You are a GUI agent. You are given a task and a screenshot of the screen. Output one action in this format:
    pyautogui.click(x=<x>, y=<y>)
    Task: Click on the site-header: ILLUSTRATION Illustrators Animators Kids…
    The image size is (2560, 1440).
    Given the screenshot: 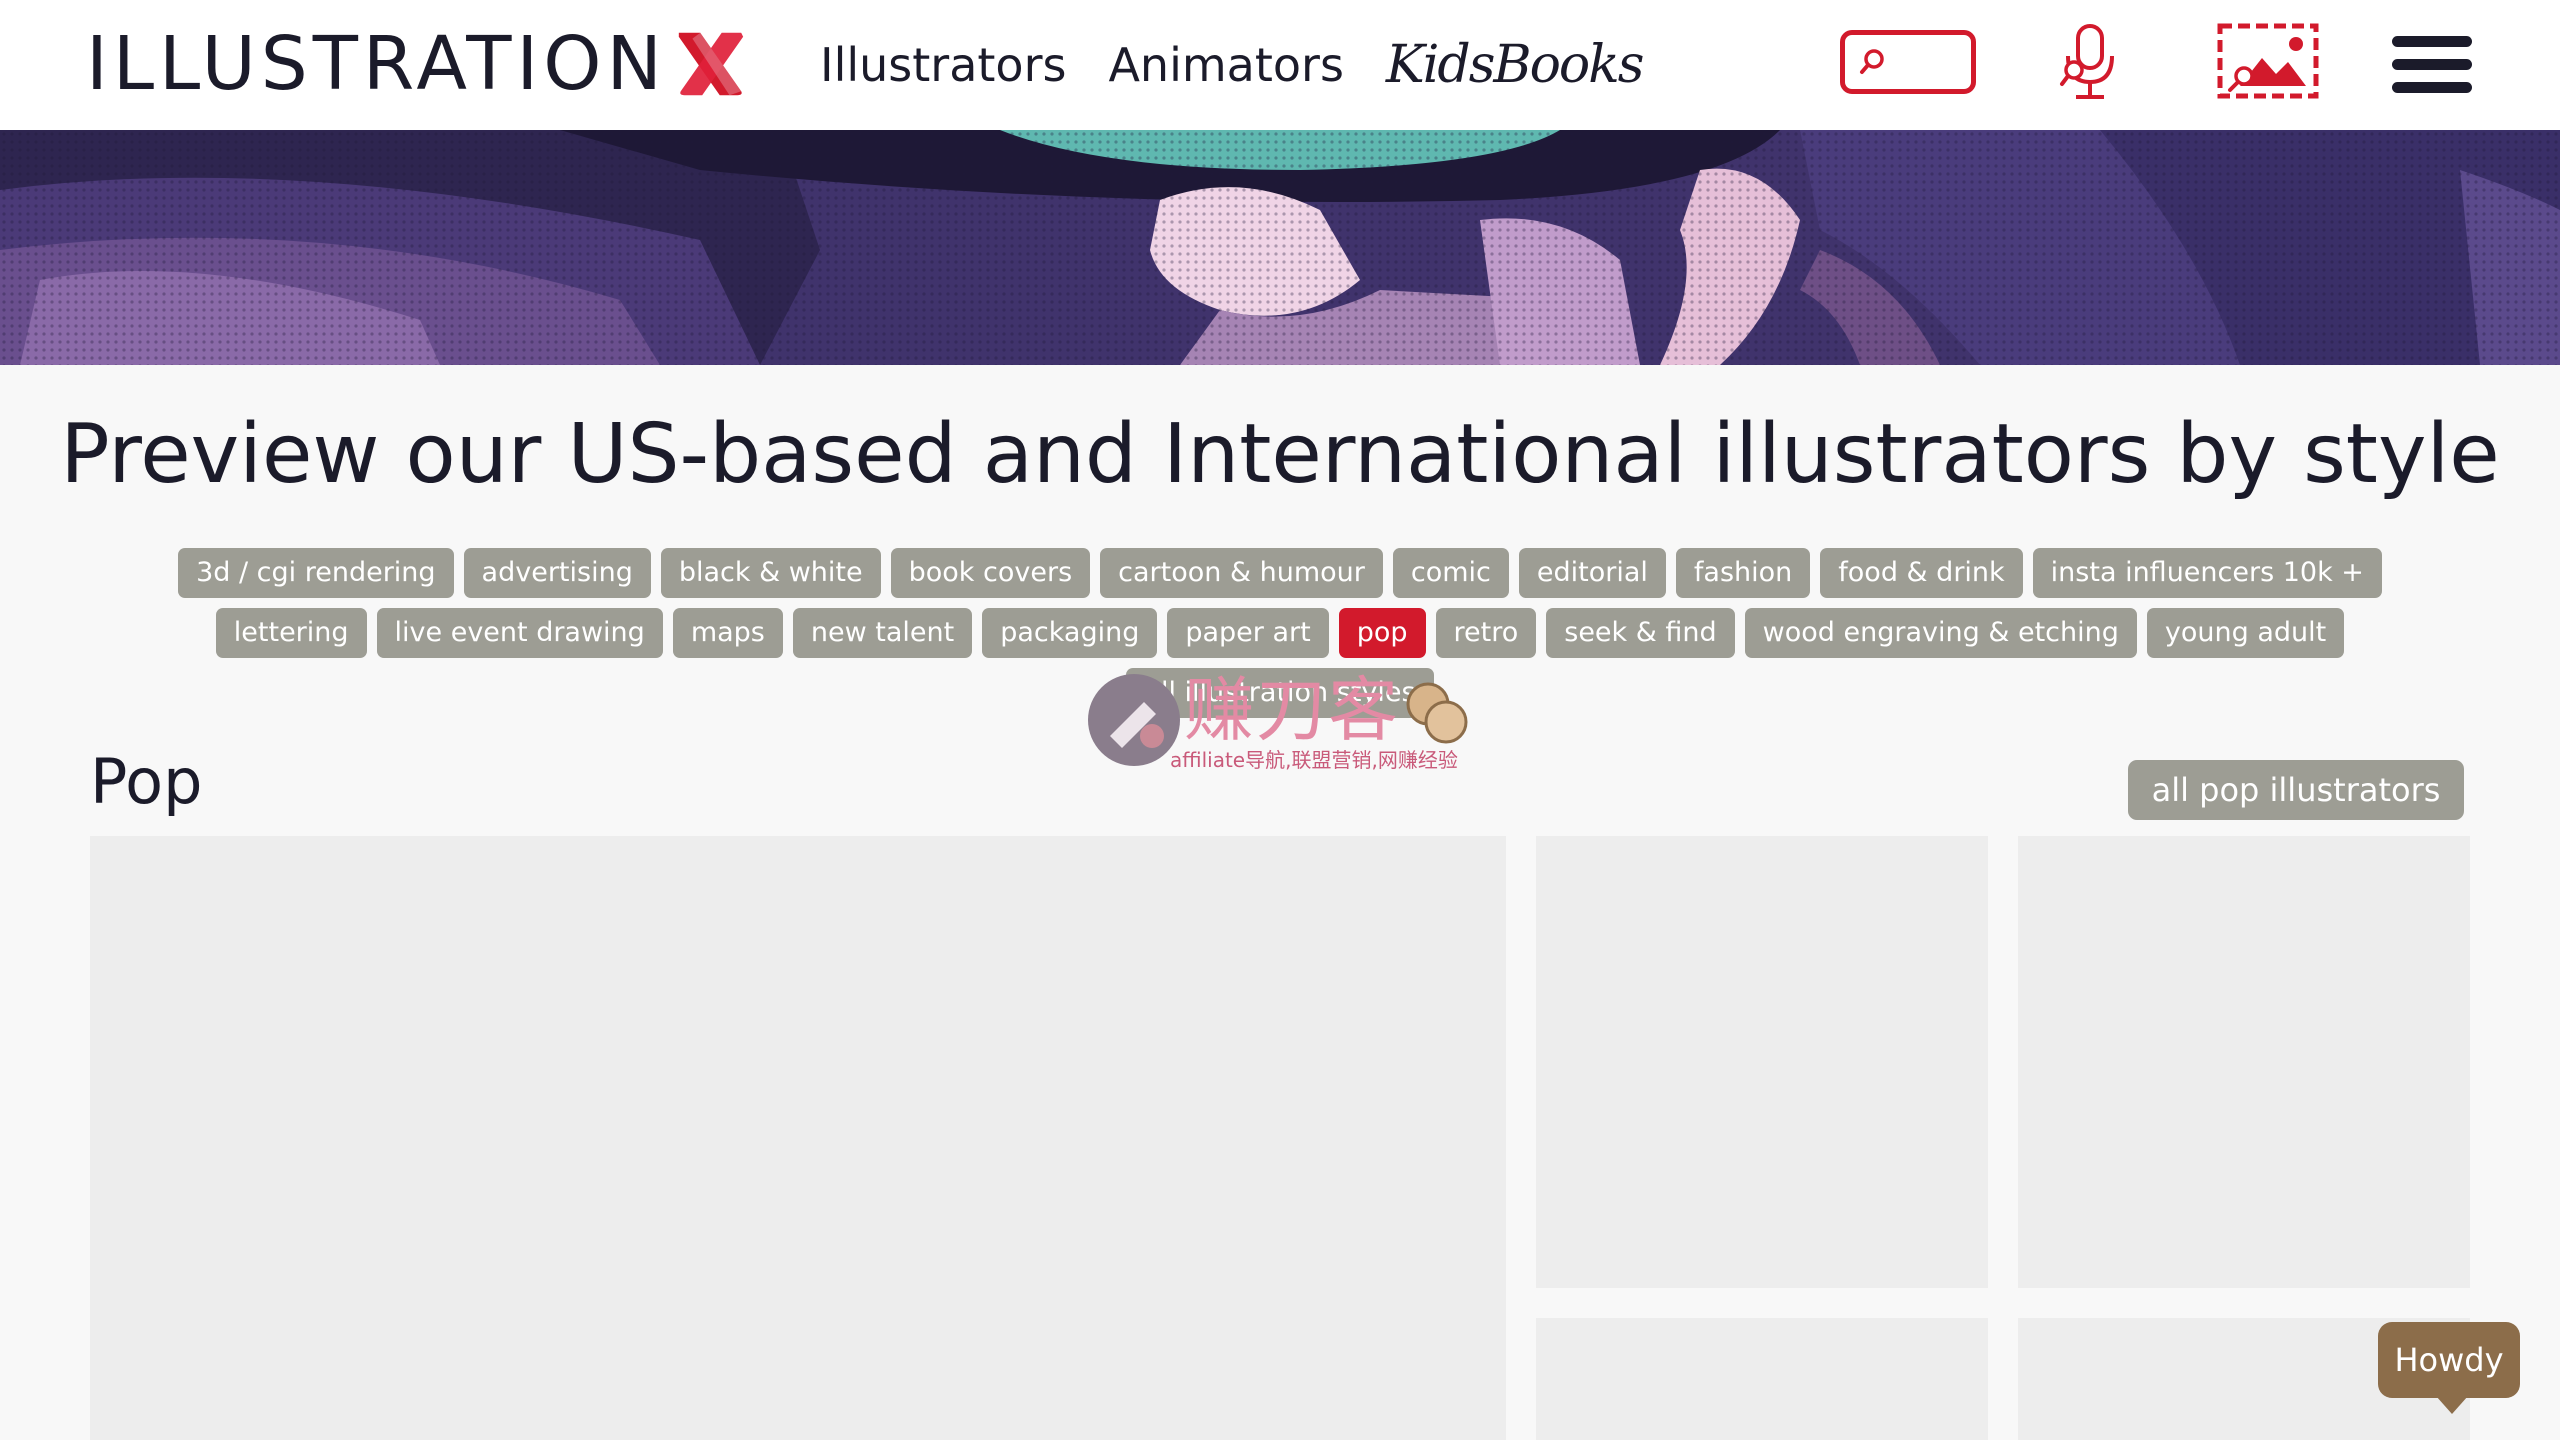 What is the action you would take?
    pyautogui.click(x=1280, y=65)
    